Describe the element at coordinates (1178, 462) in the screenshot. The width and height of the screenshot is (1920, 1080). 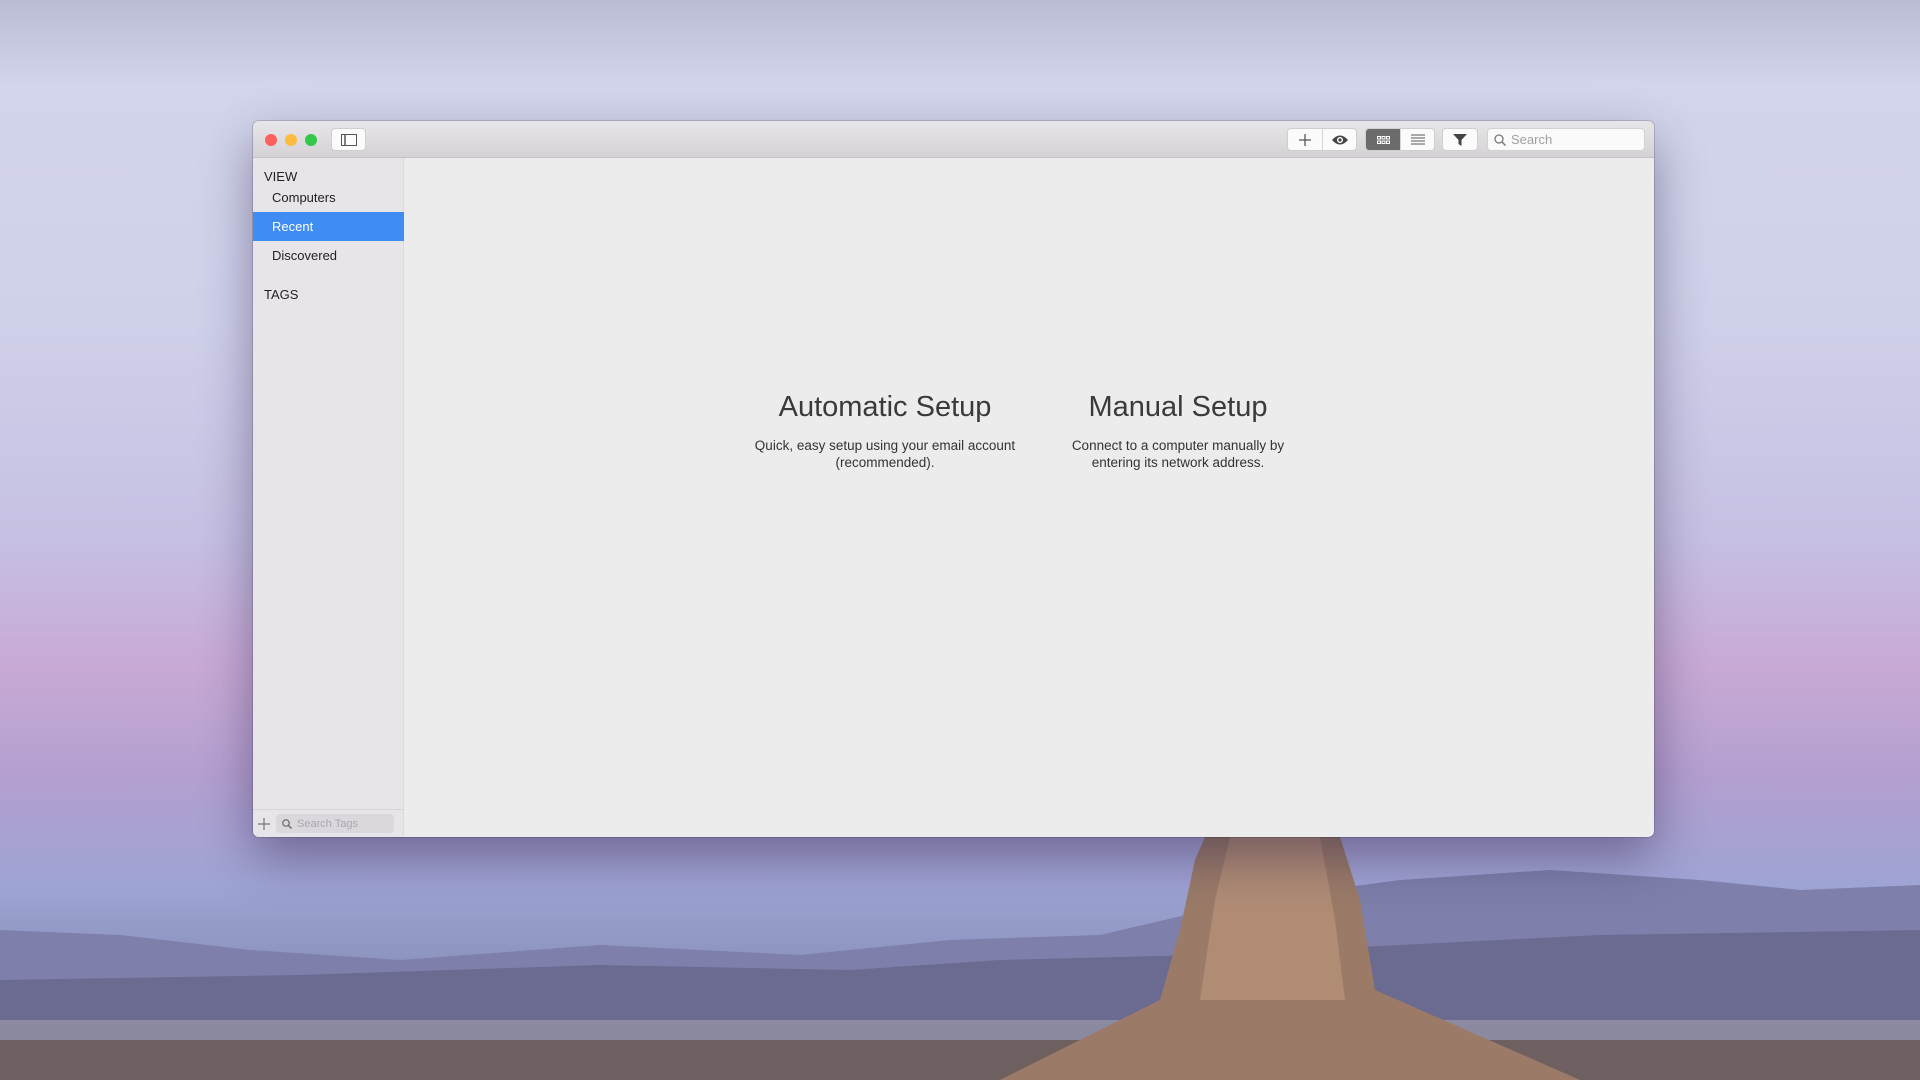
I see `manual-setup-desc-line2: entering its network address.` at that location.